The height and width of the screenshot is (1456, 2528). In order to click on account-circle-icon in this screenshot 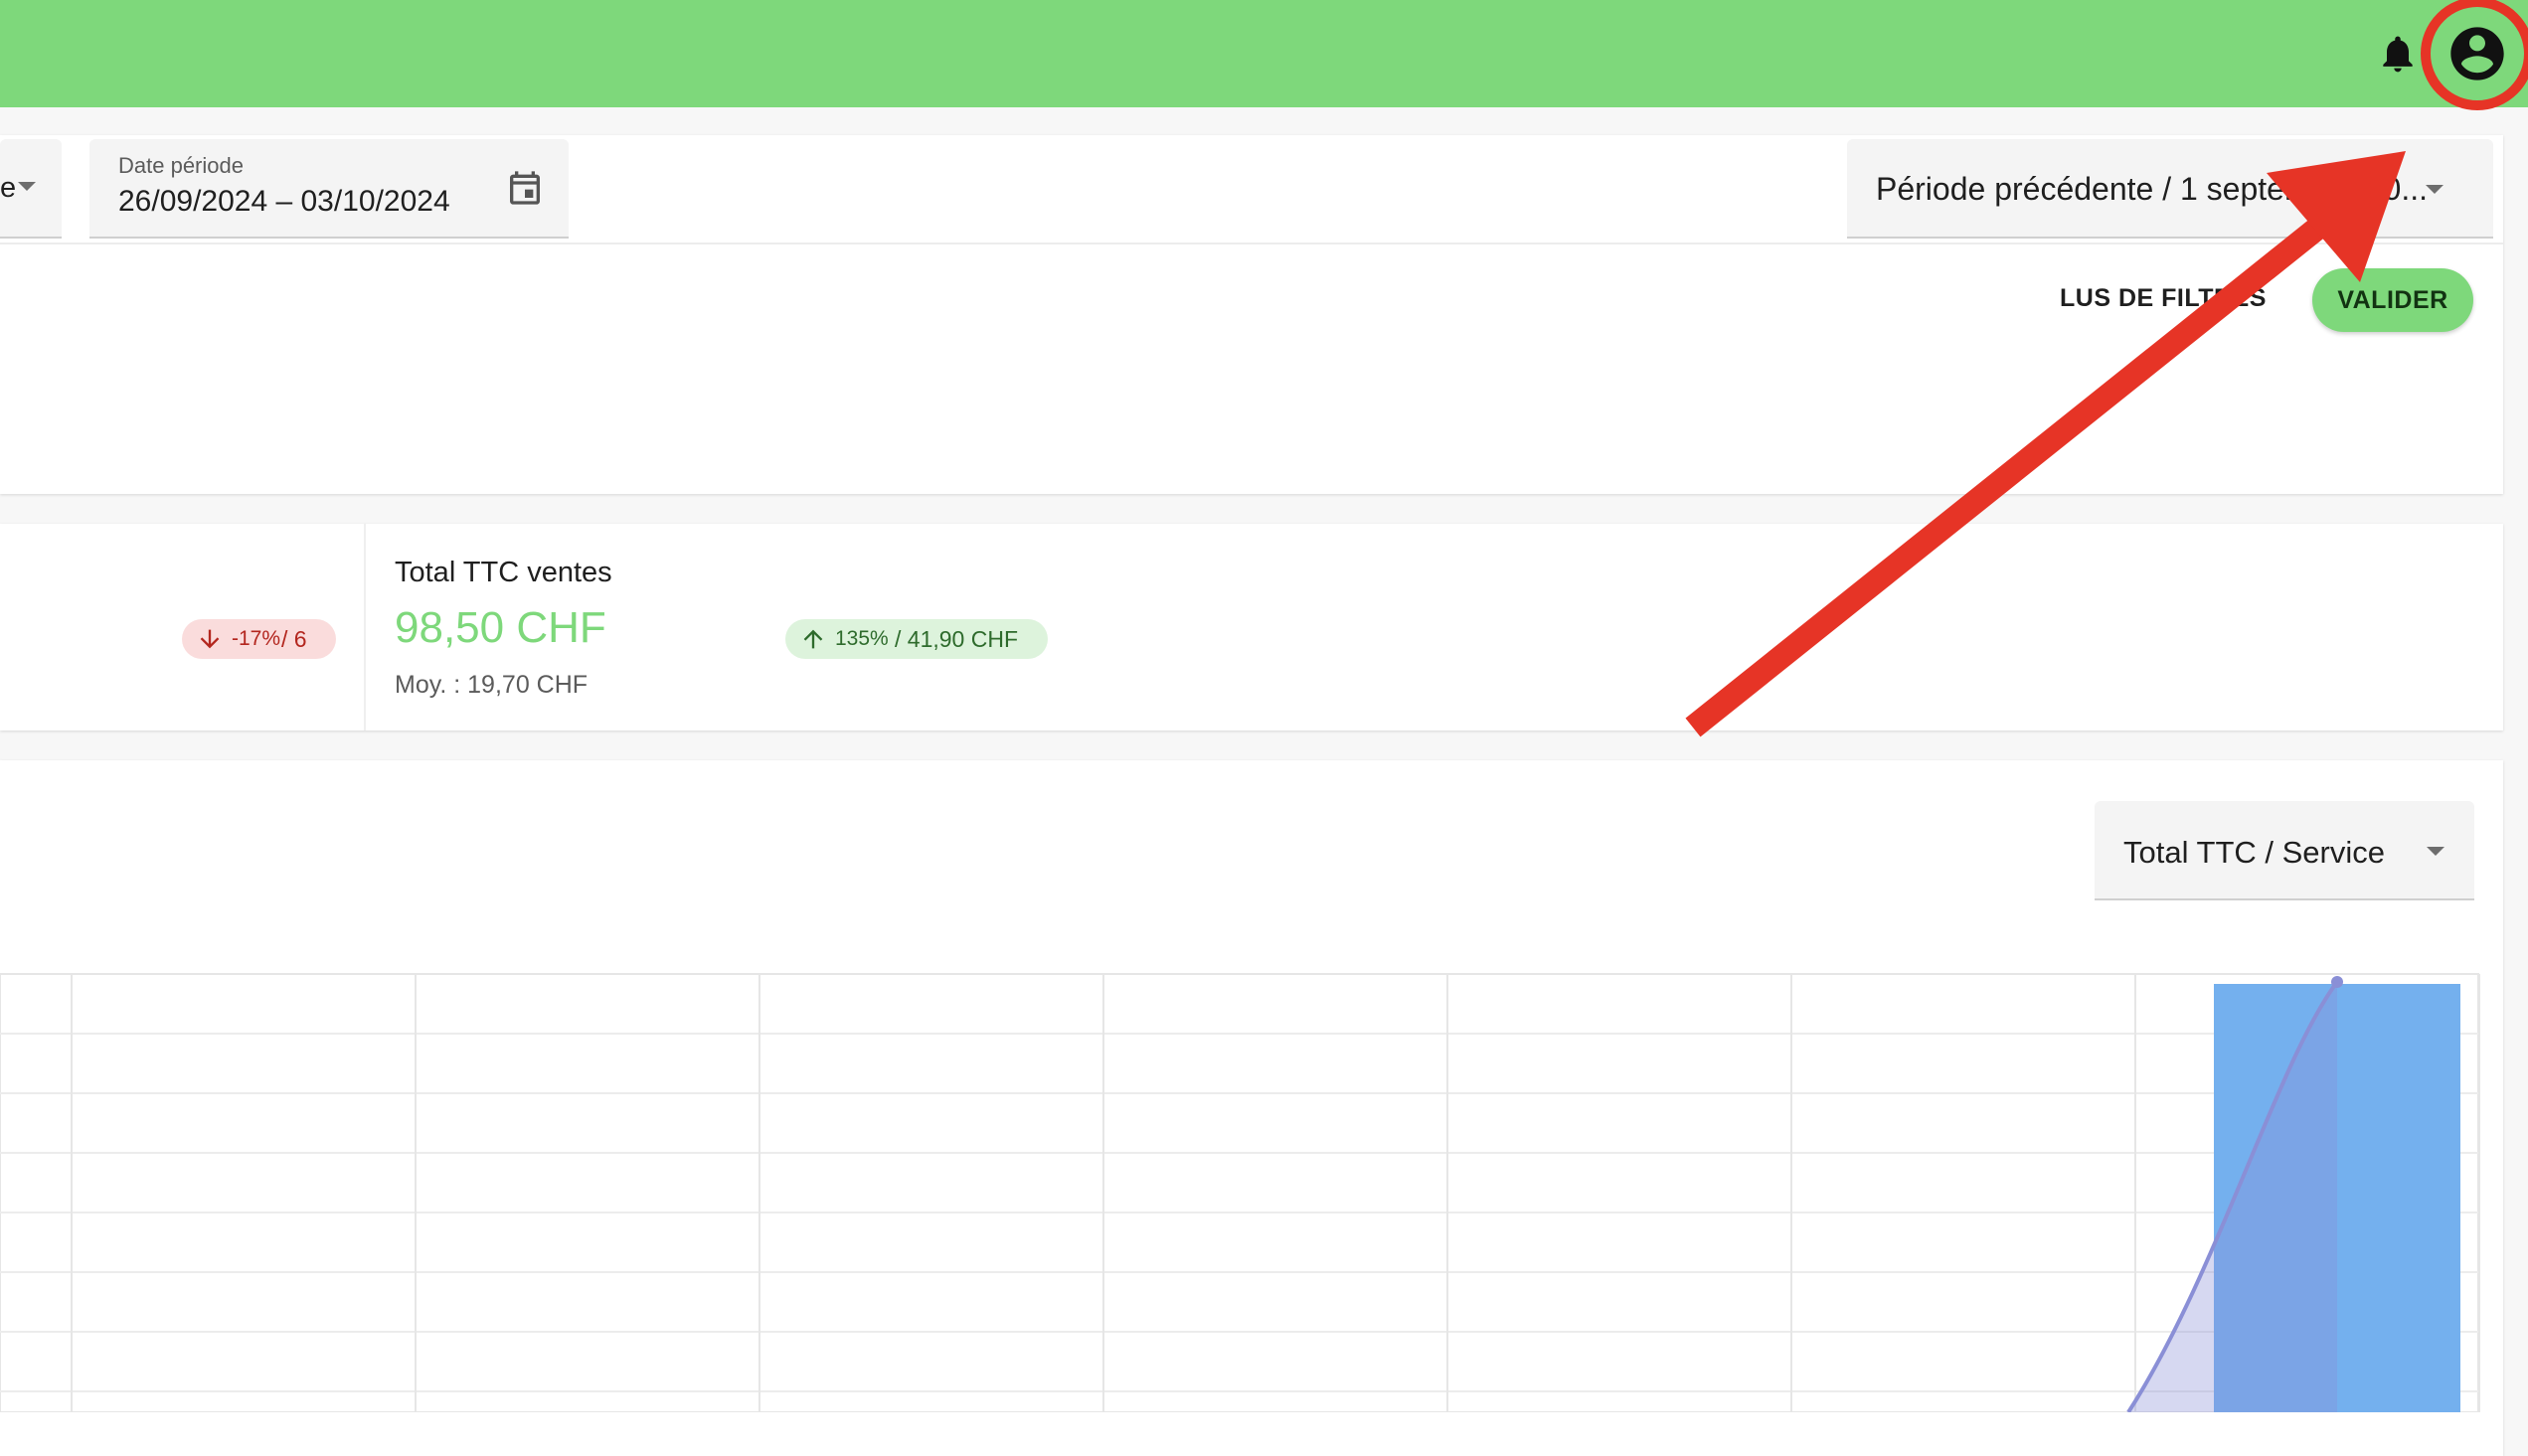, I will do `click(2477, 53)`.